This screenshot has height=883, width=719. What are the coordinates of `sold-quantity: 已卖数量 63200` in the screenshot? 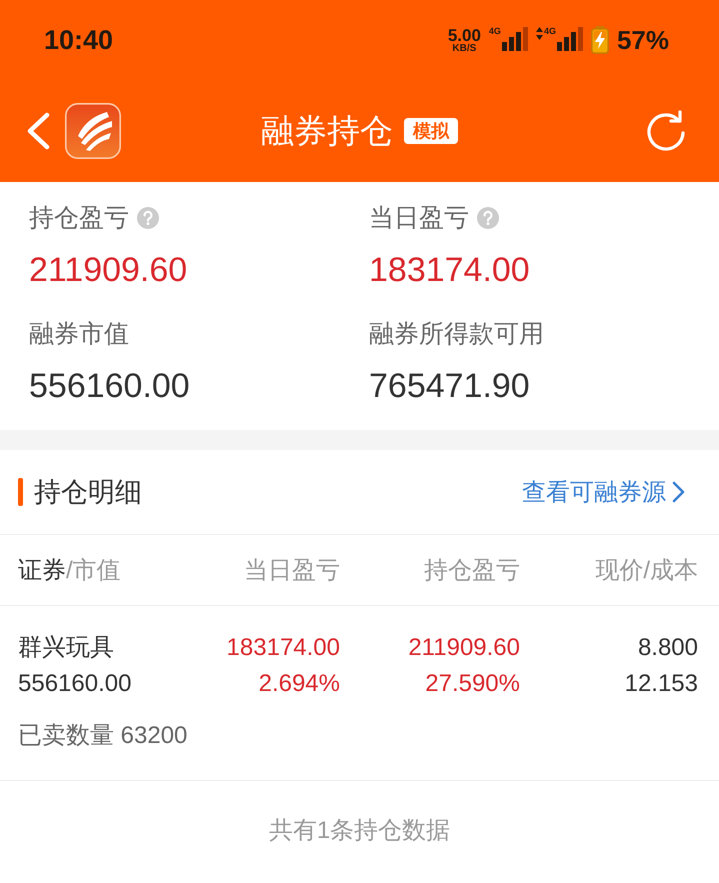 It's located at (103, 736).